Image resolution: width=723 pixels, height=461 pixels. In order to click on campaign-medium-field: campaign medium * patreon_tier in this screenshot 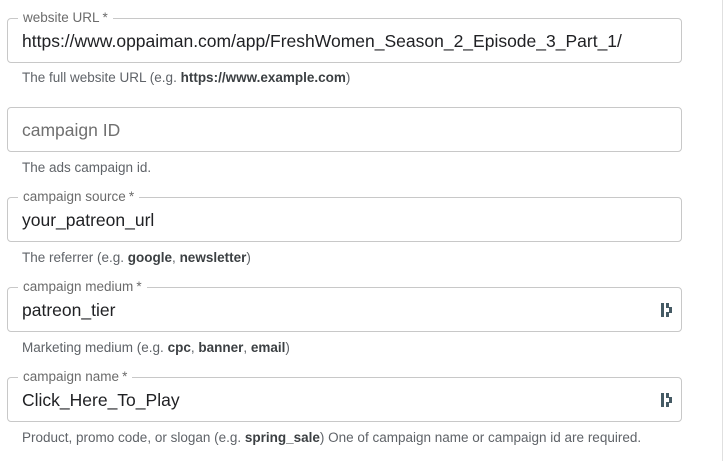, I will do `click(344, 305)`.